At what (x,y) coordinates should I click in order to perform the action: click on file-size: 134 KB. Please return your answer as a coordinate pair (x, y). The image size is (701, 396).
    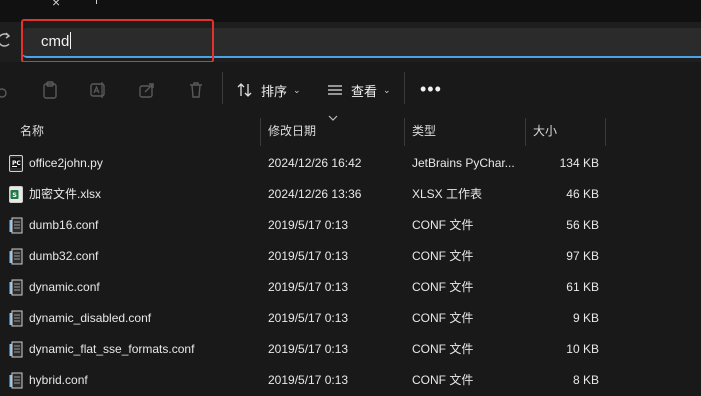
    Looking at the image, I should click on (579, 163).